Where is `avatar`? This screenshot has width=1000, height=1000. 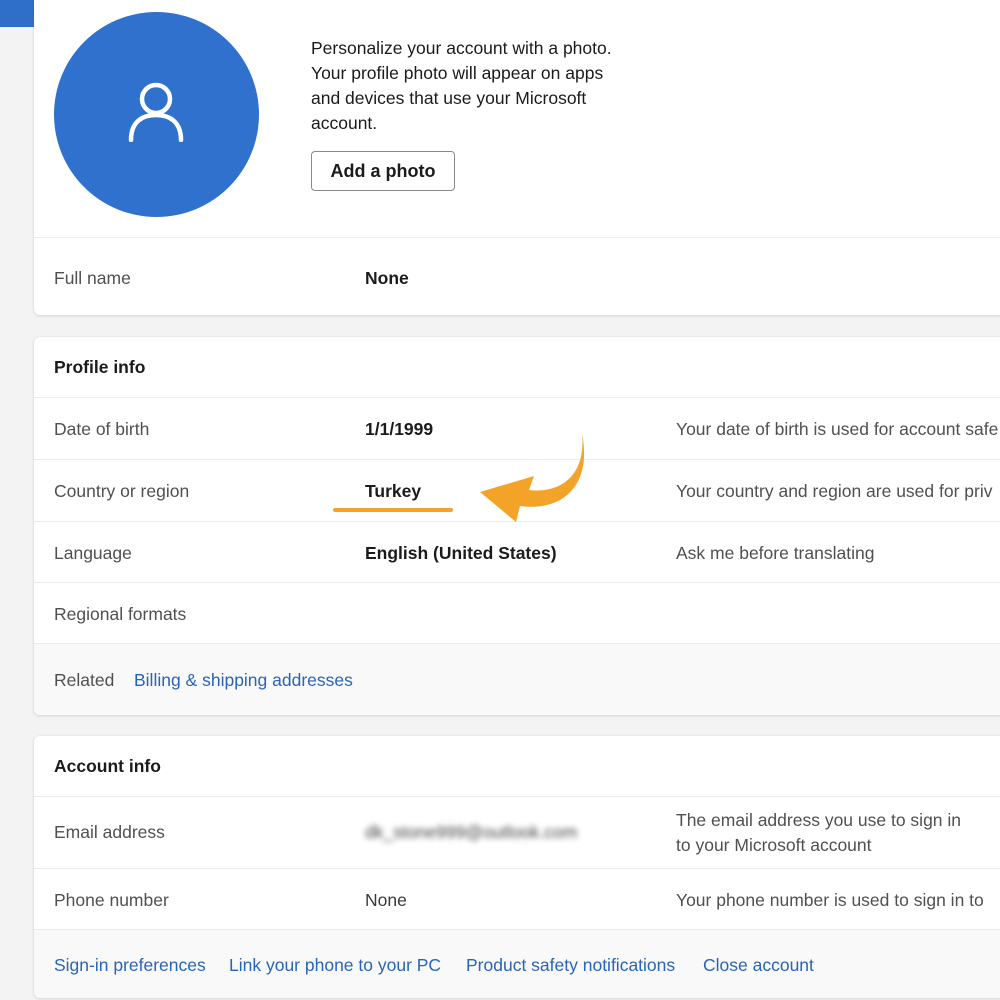 avatar is located at coordinates (156, 114).